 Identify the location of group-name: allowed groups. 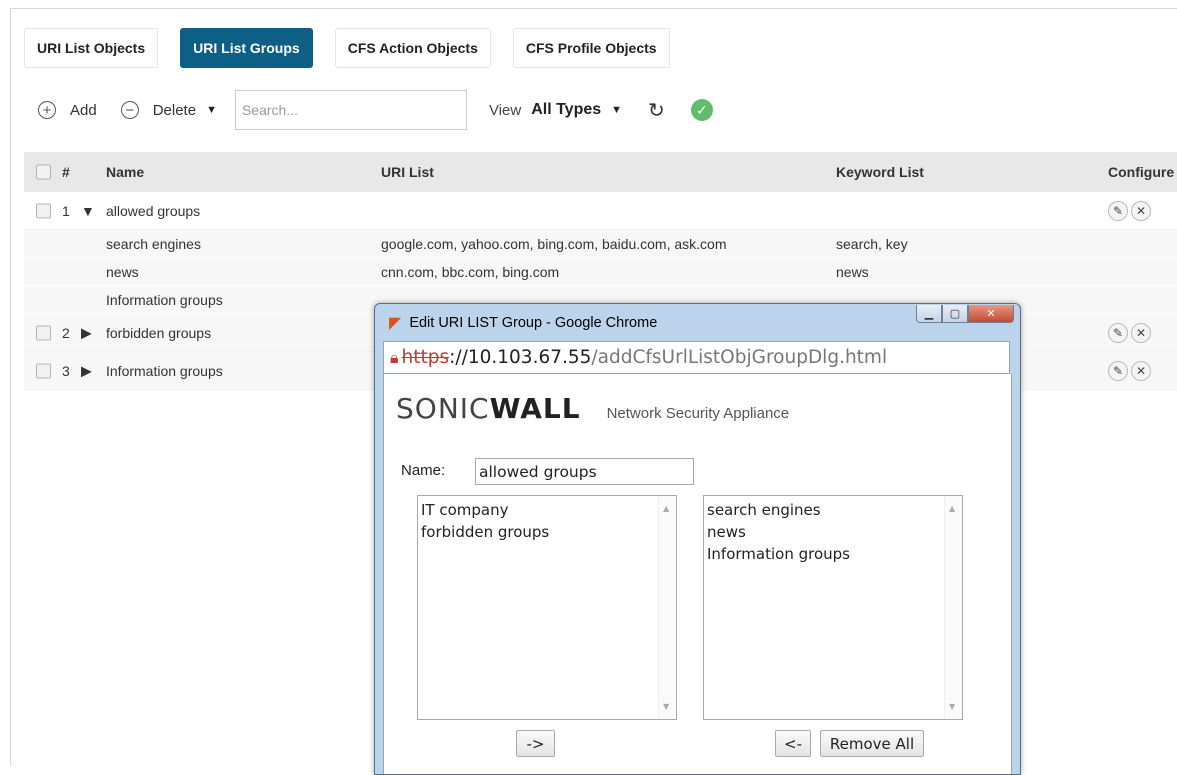
(153, 210).